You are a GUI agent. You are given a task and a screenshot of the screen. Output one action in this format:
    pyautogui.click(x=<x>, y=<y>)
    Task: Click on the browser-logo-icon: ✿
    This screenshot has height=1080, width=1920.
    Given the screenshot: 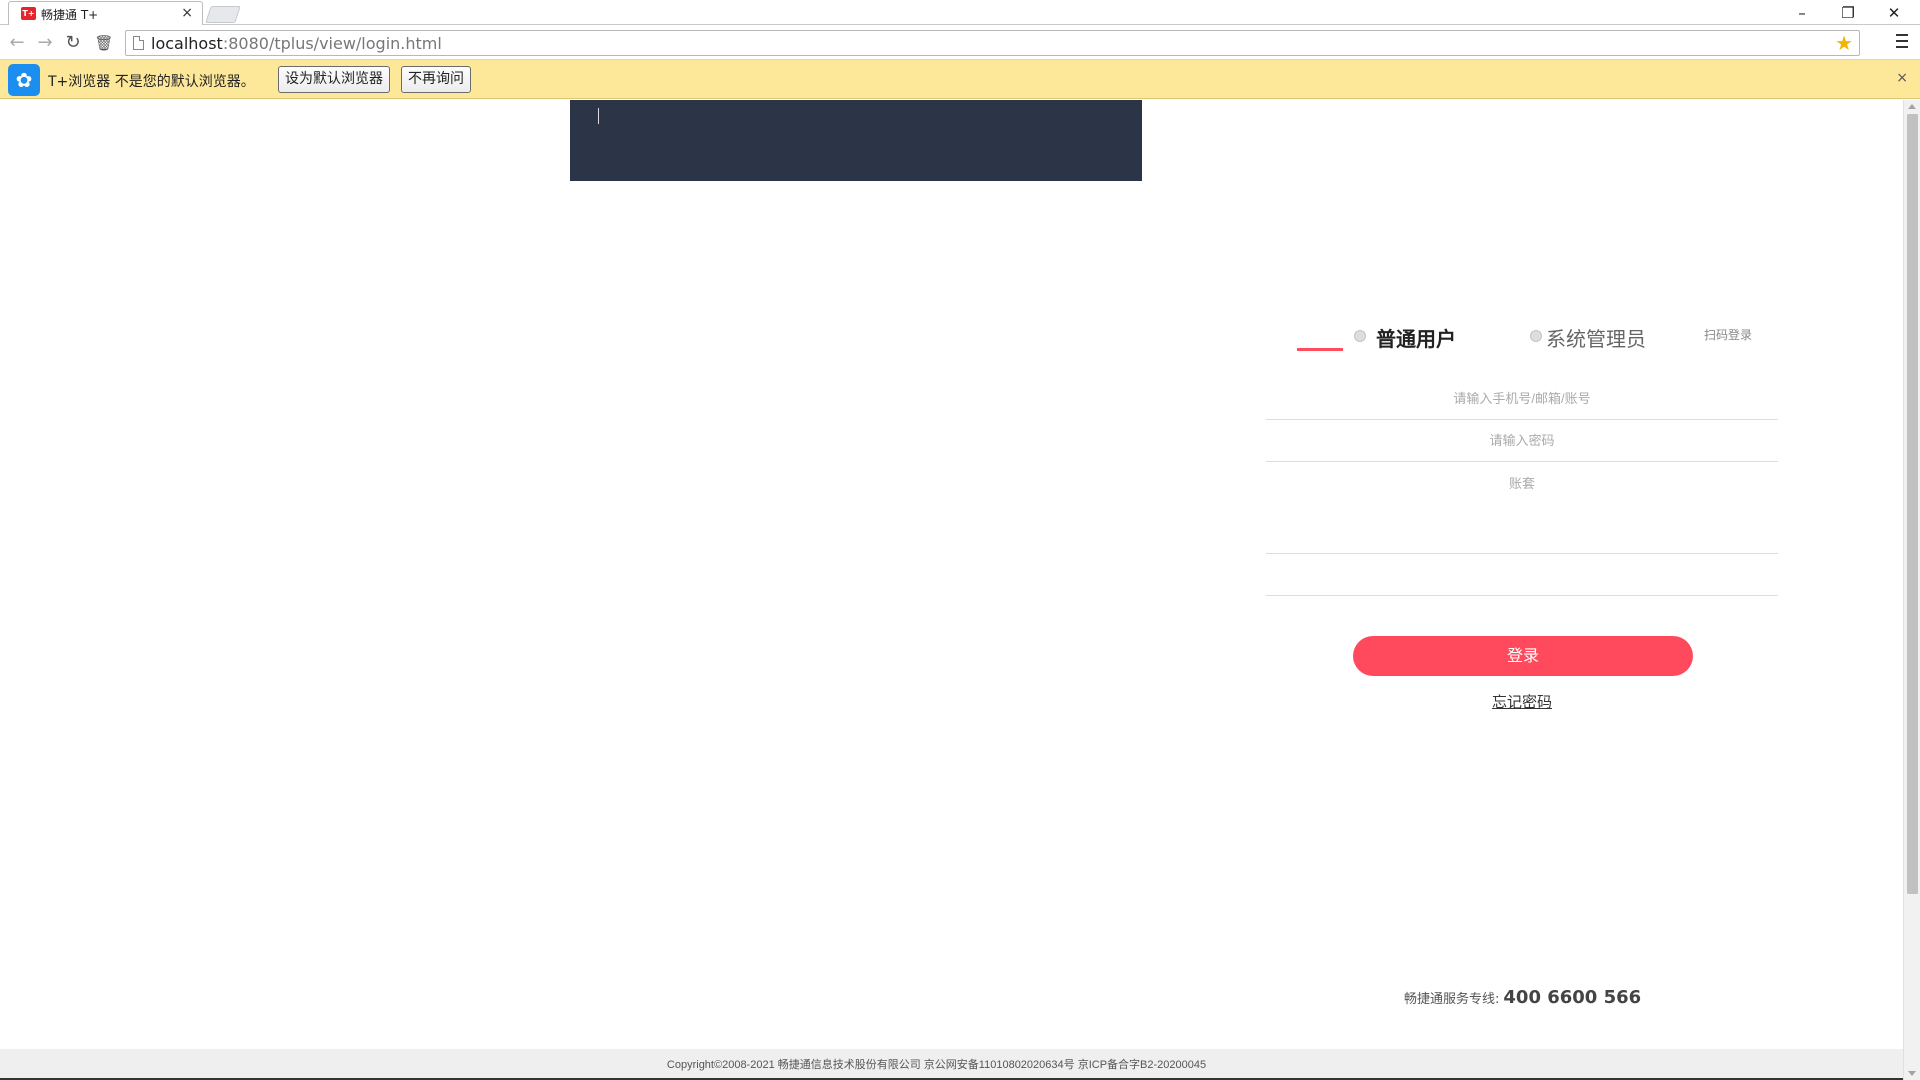 What is the action you would take?
    pyautogui.click(x=24, y=80)
    